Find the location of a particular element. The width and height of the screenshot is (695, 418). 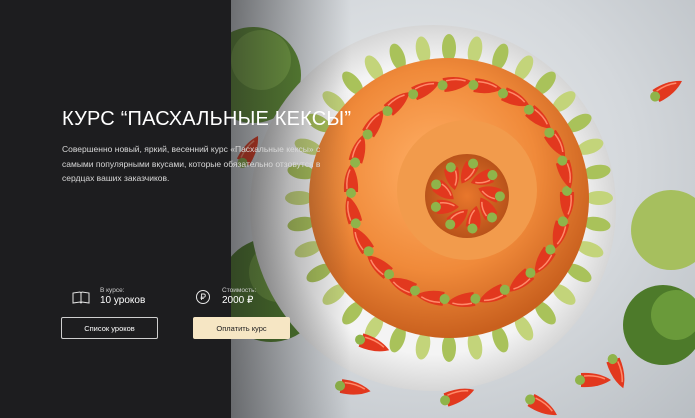

price-caption: Стоимость: is located at coordinates (239, 290).